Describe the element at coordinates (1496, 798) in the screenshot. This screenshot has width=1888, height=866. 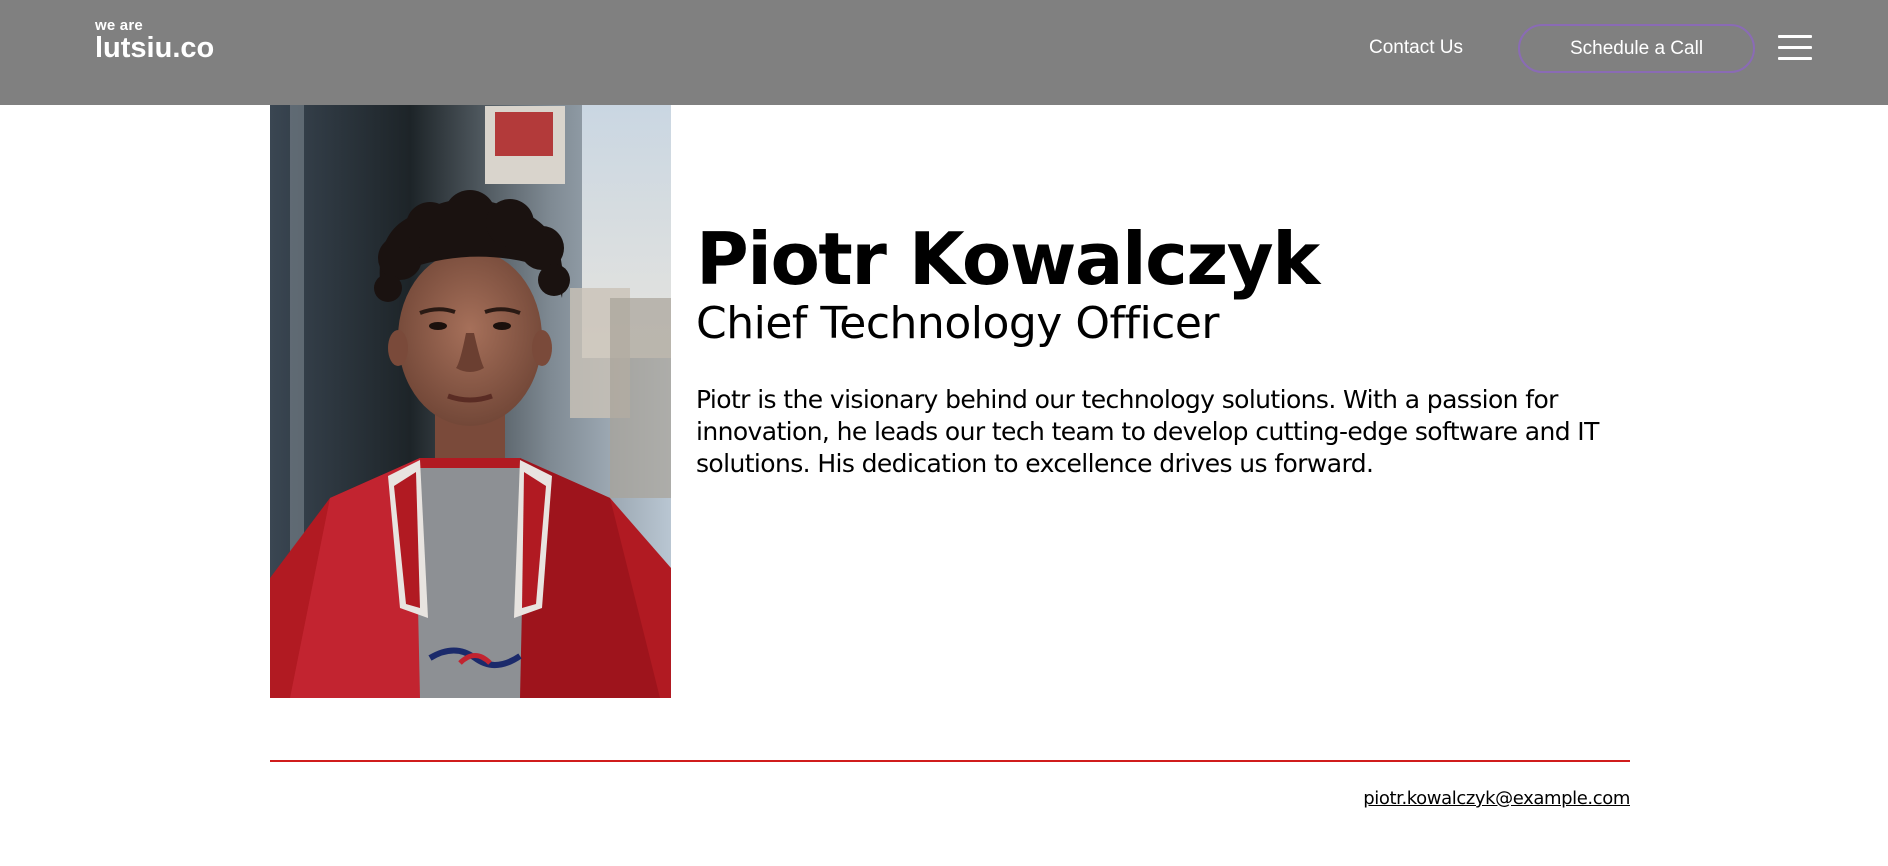
I see `email-link: piotr.kowalczyk@example.com` at that location.